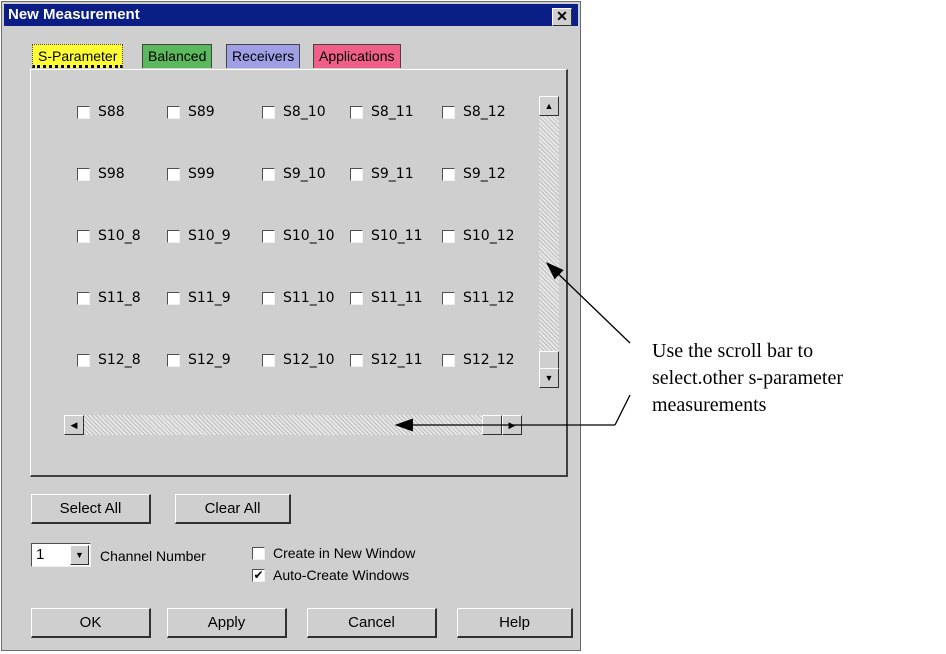 Image resolution: width=946 pixels, height=654 pixels. Describe the element at coordinates (709, 405) in the screenshot. I see `annotation-line: measurements` at that location.